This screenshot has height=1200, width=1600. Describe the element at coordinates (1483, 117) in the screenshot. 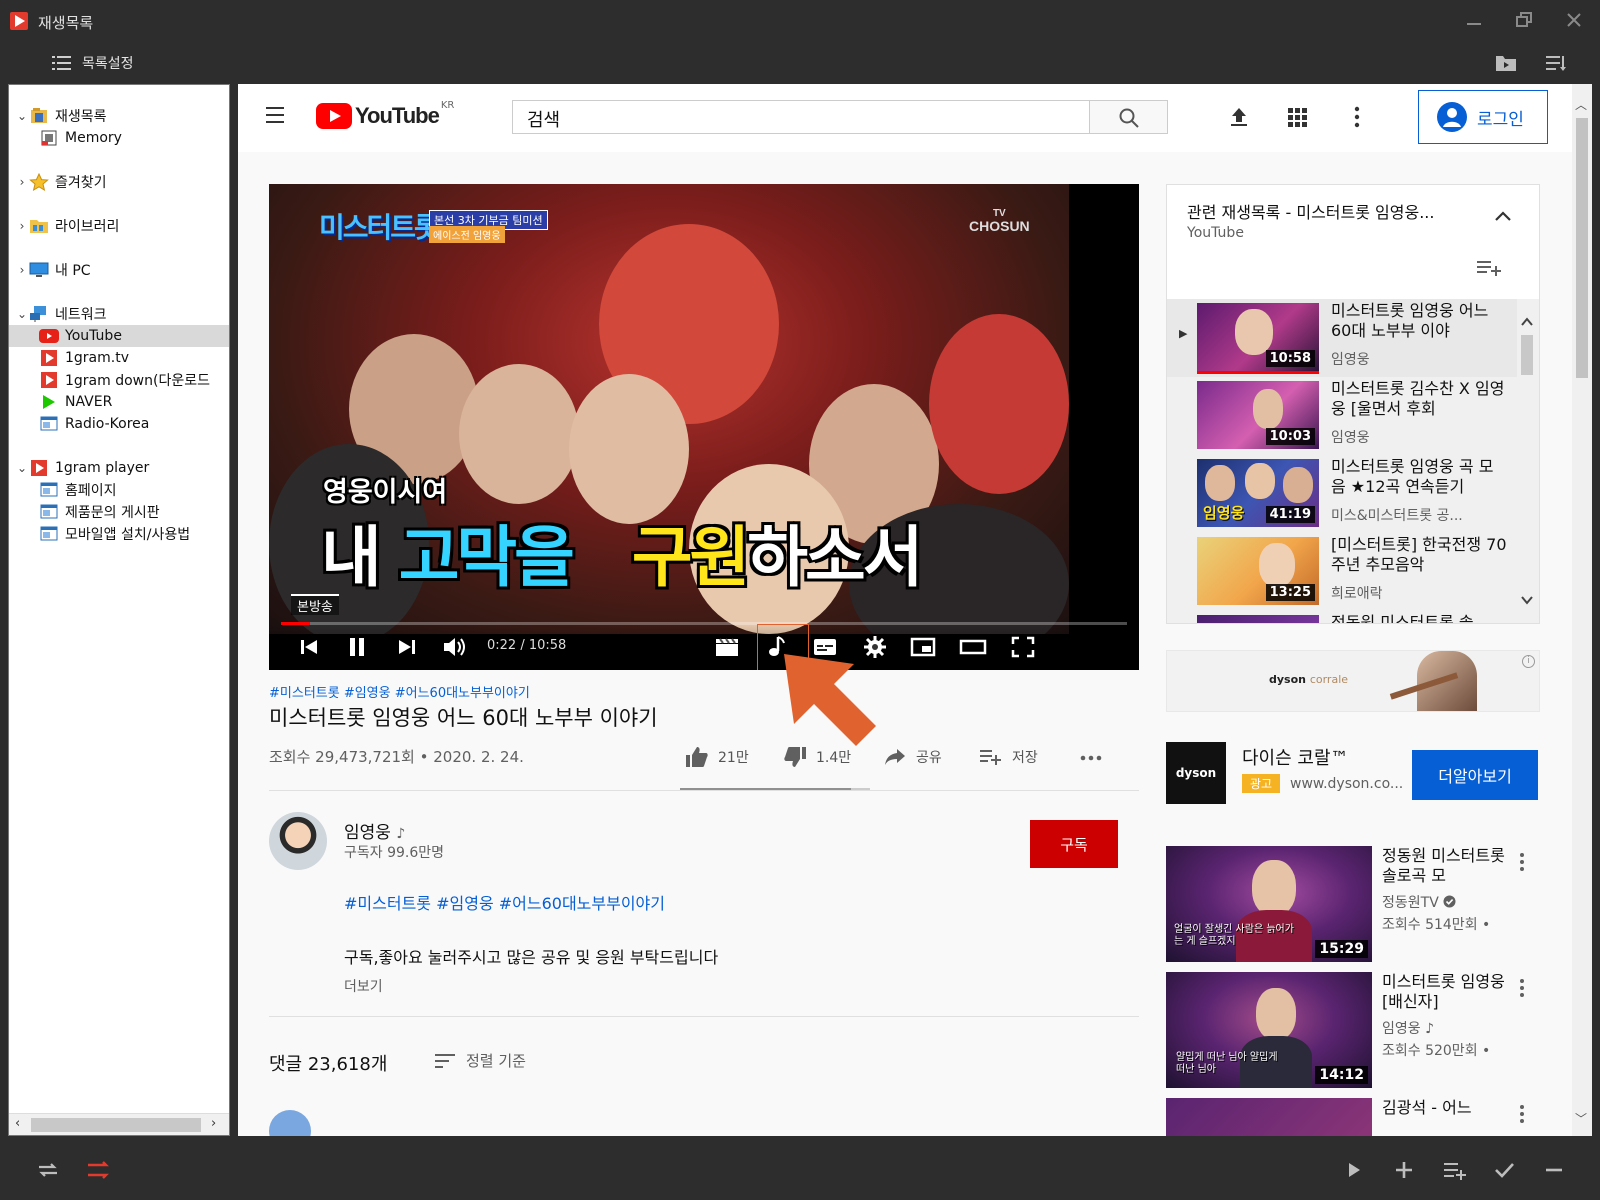

I see `login-button: 로그인` at that location.